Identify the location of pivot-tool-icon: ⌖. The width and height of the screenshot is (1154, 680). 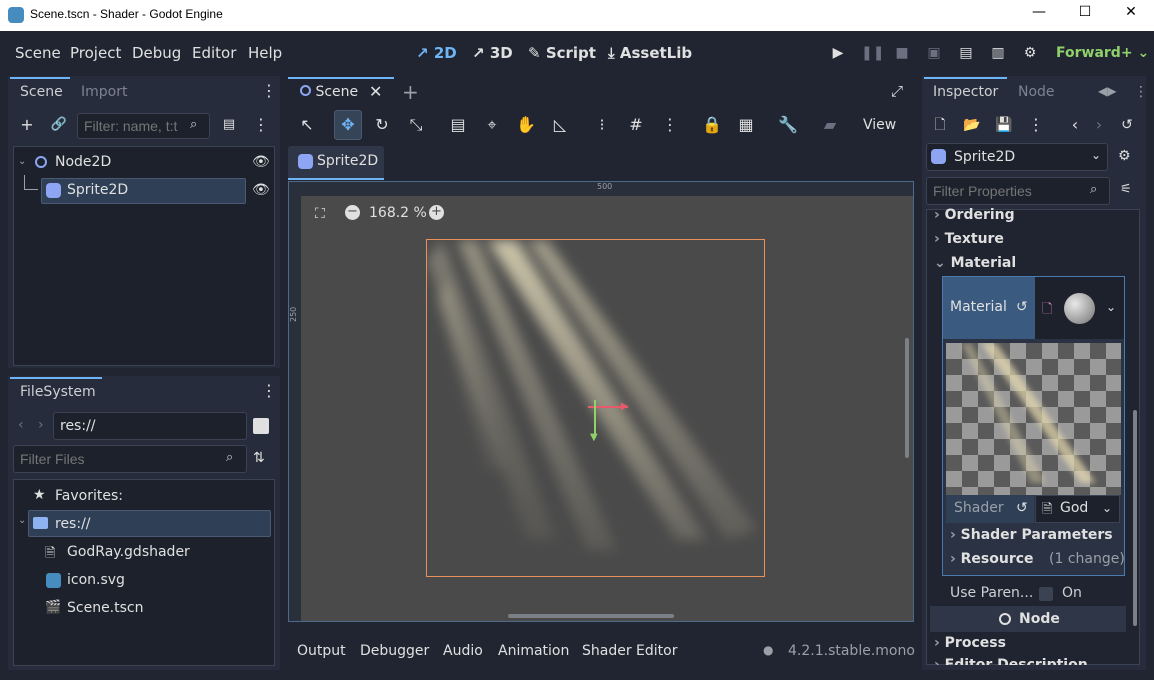
(492, 125).